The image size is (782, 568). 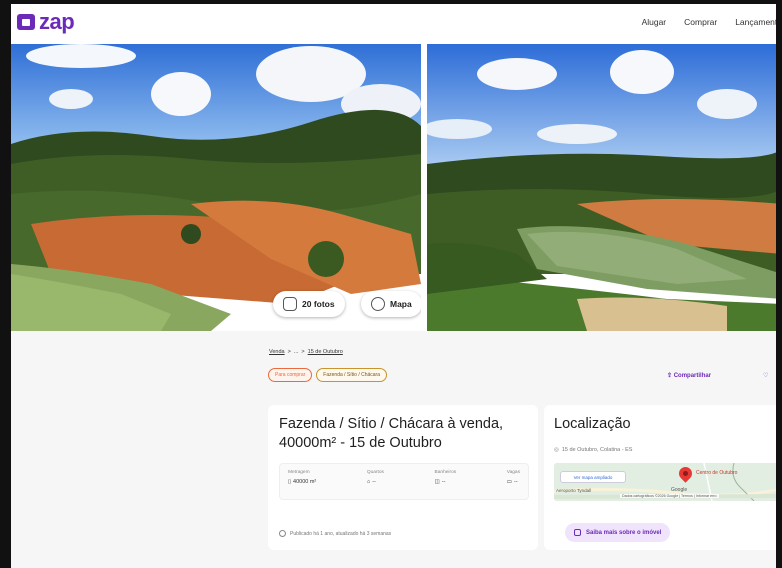 I want to click on location-address-text: 15 de Outubro, Colatina - ES, so click(x=597, y=450).